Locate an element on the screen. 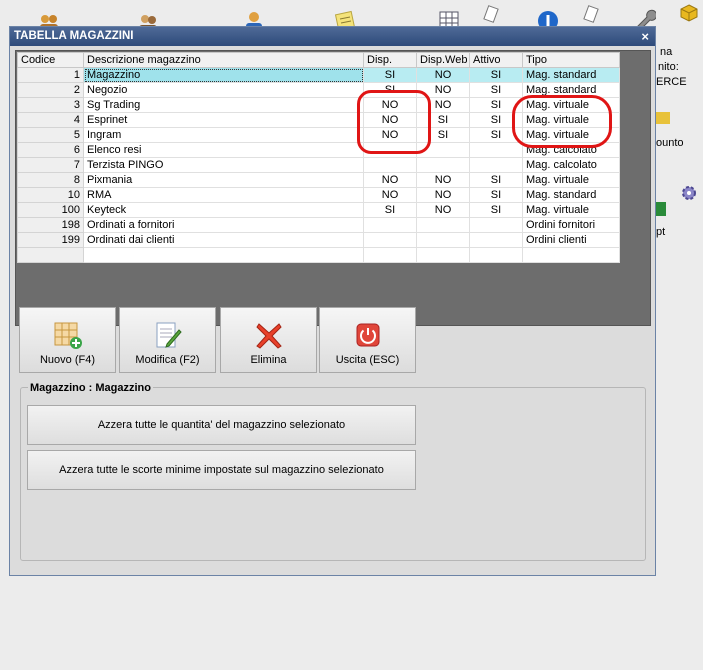  cell-description: Elenco resi is located at coordinates (223, 150).